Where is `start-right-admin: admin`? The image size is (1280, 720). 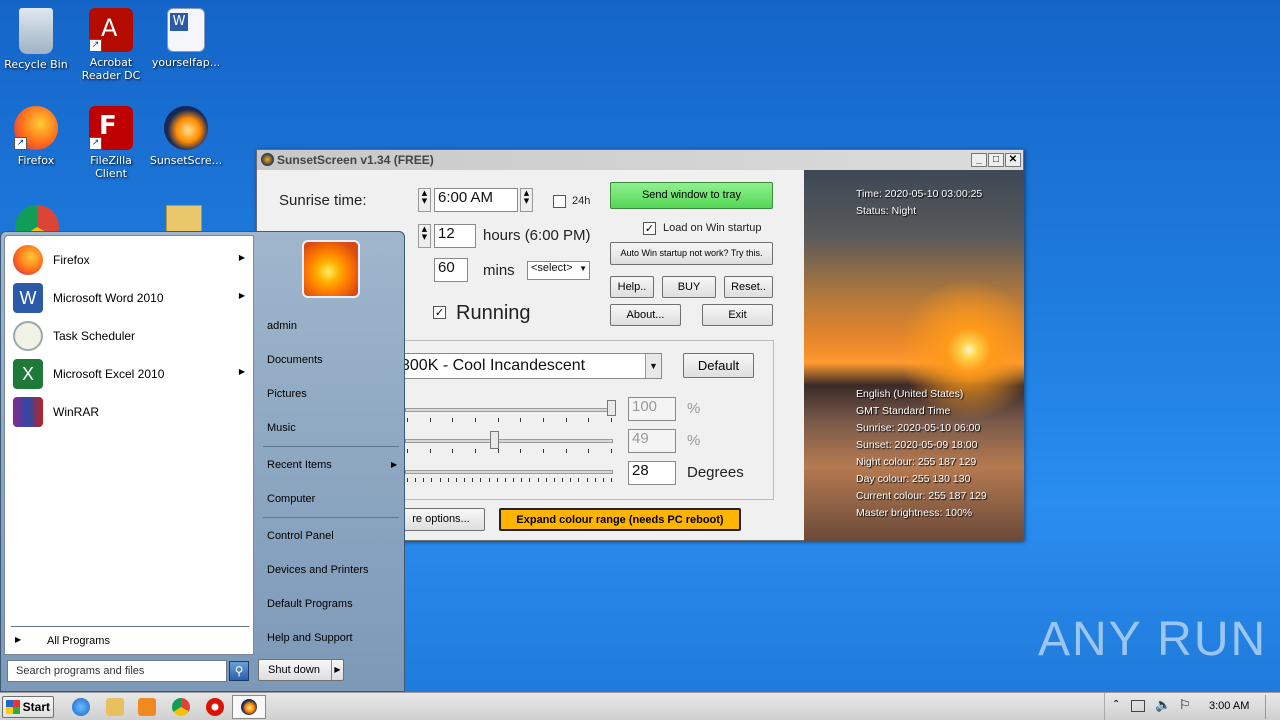
start-right-admin: admin is located at coordinates (282, 326).